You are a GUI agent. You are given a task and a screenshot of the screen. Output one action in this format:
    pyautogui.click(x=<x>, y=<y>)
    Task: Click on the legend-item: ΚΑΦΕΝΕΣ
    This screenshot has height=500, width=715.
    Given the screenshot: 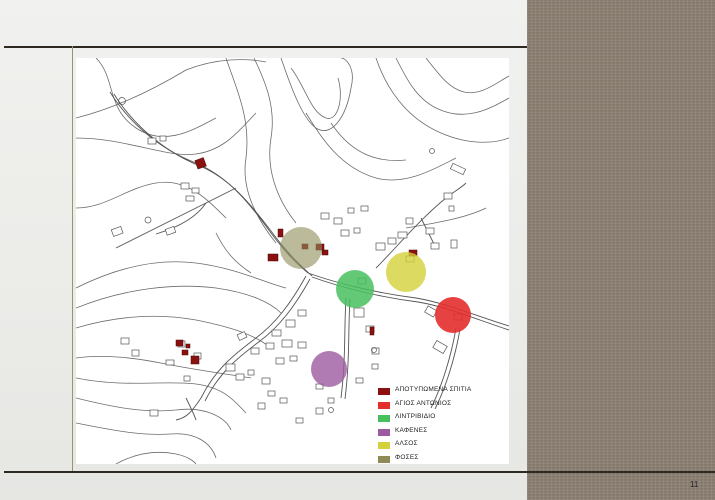 What is the action you would take?
    pyautogui.click(x=448, y=434)
    